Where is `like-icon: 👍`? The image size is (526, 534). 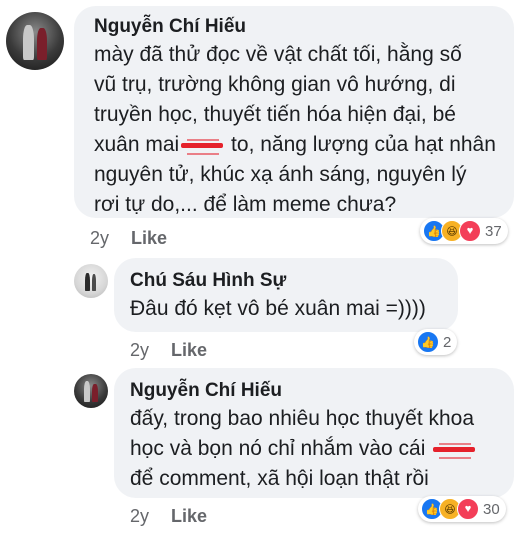 like-icon: 👍 is located at coordinates (428, 342).